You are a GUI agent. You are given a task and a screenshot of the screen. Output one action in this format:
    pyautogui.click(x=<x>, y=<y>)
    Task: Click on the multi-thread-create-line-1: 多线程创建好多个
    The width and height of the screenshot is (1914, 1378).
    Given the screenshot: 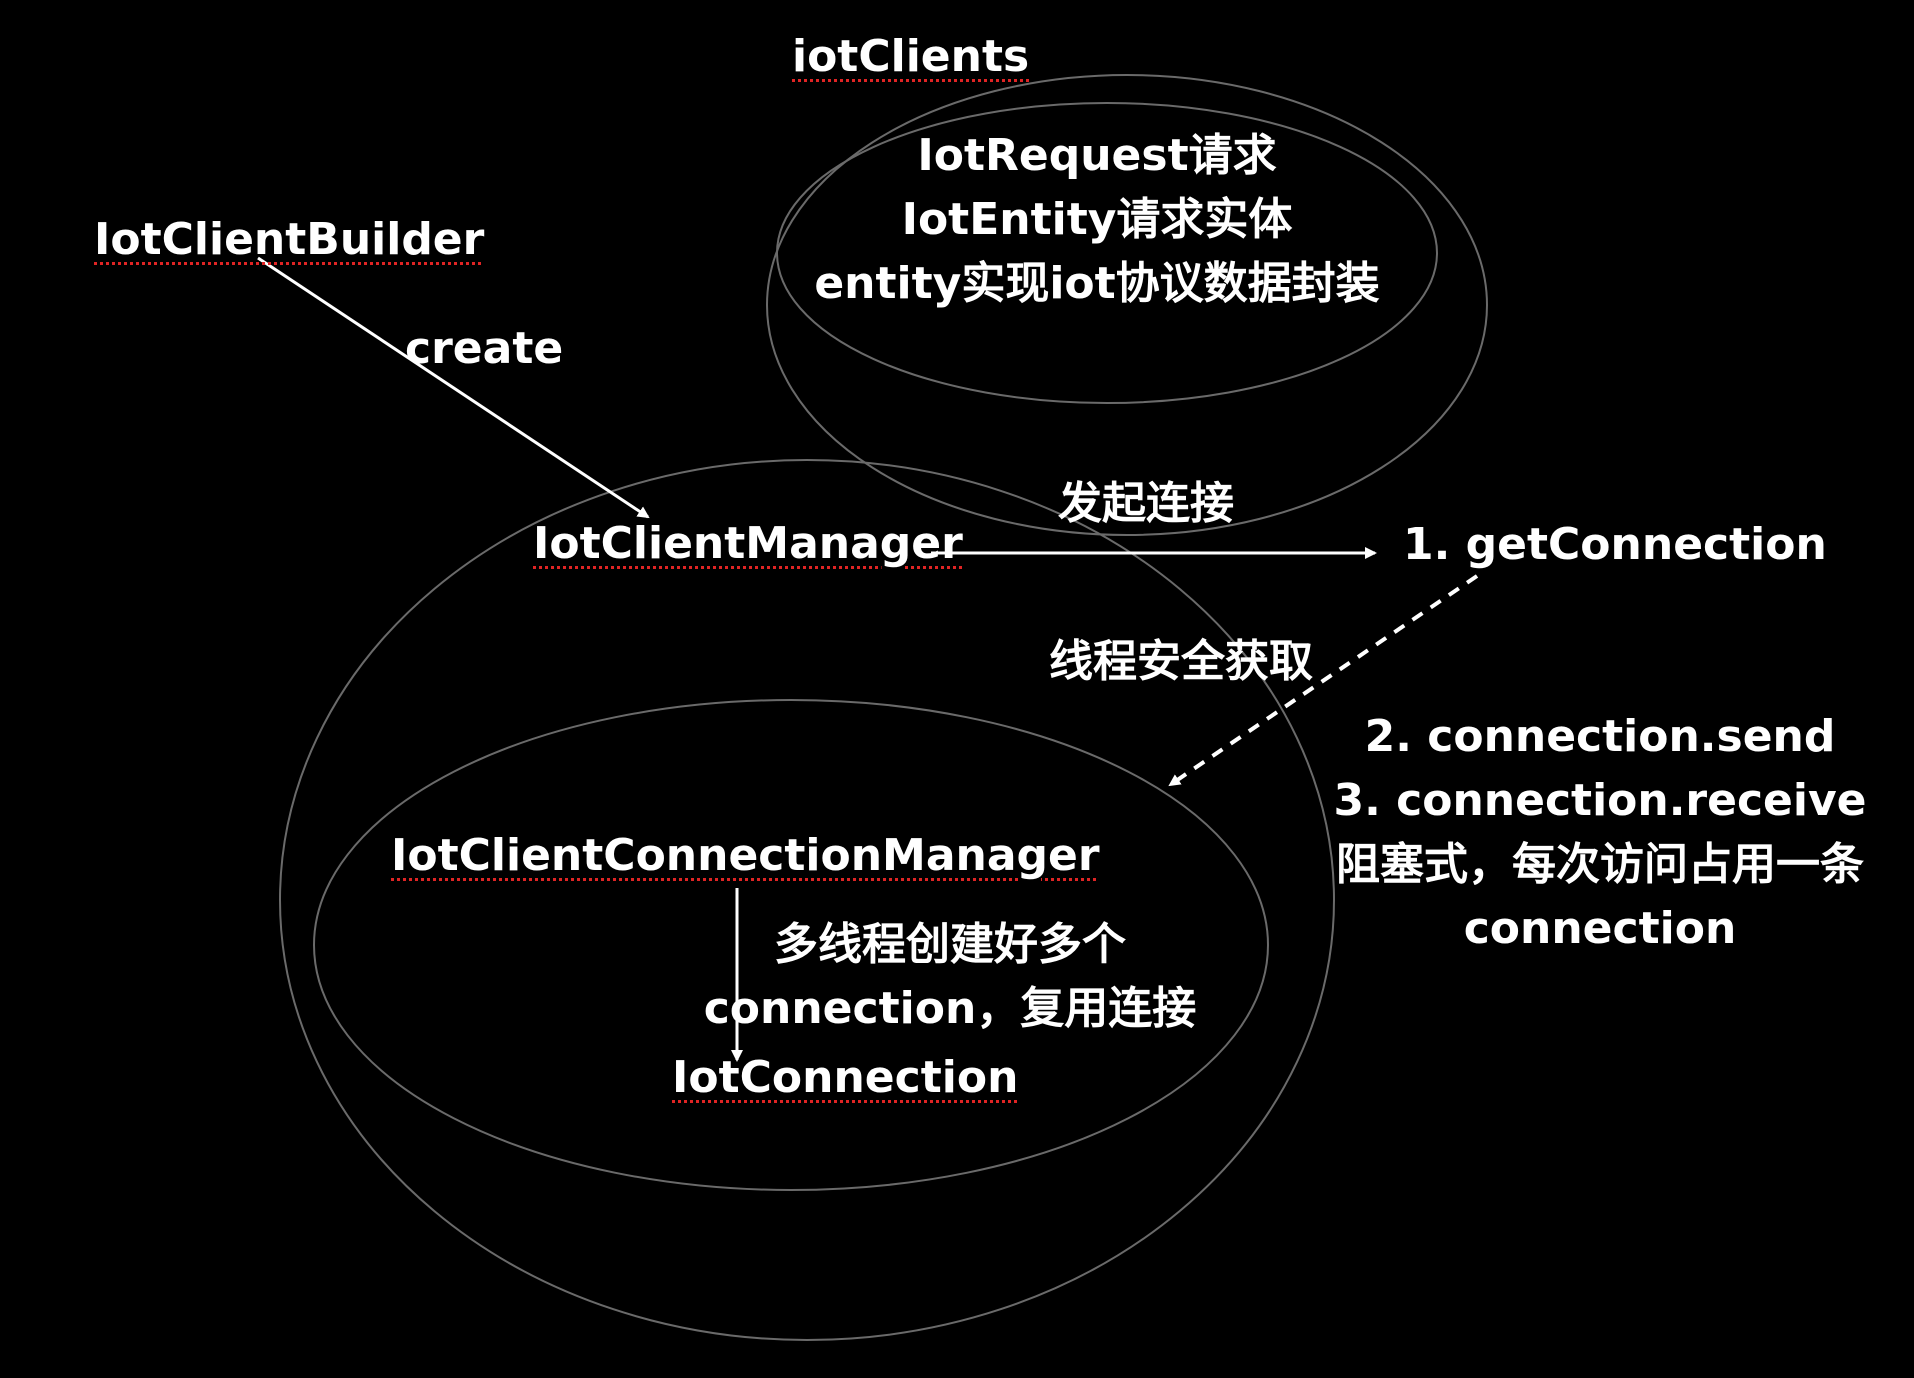 What is the action you would take?
    pyautogui.click(x=950, y=944)
    